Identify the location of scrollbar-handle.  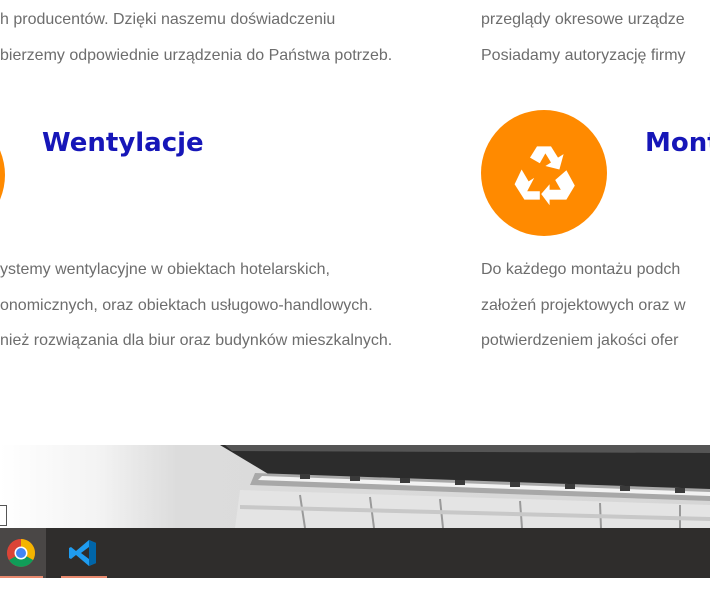
(3, 515).